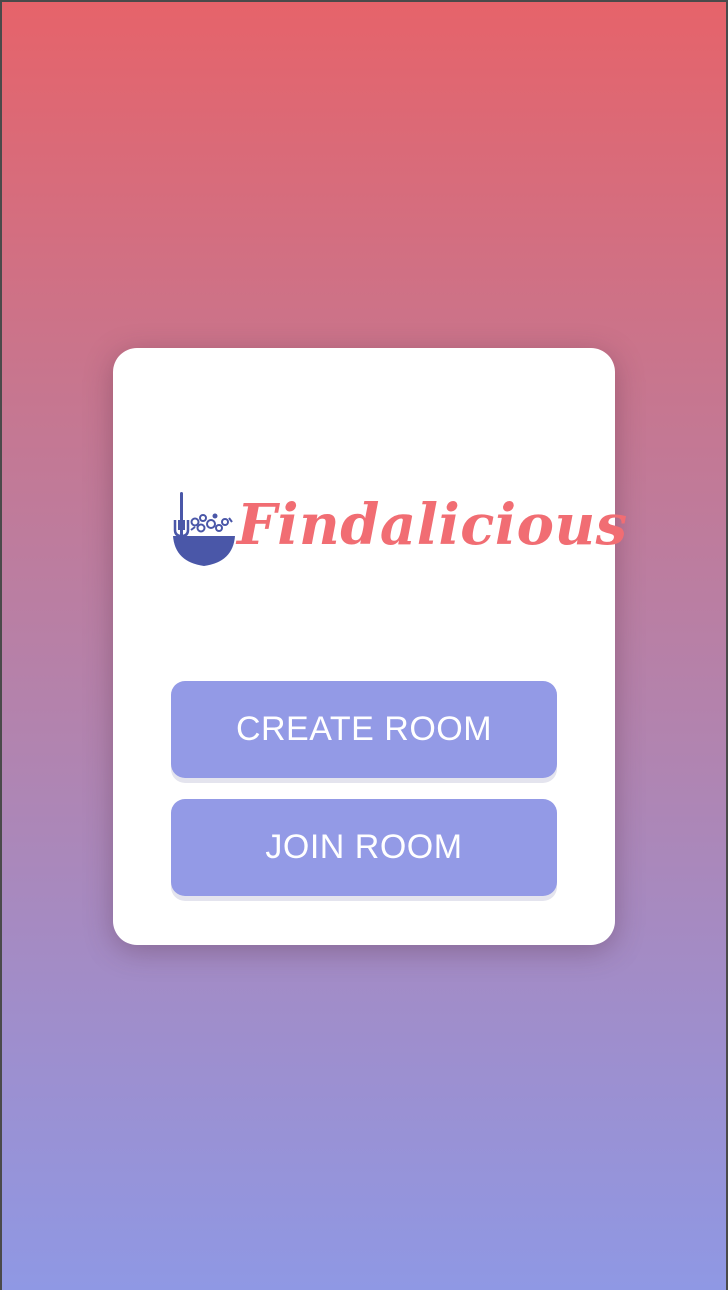 This screenshot has width=728, height=1290. I want to click on logo-wordmark: Findalicious, so click(432, 525).